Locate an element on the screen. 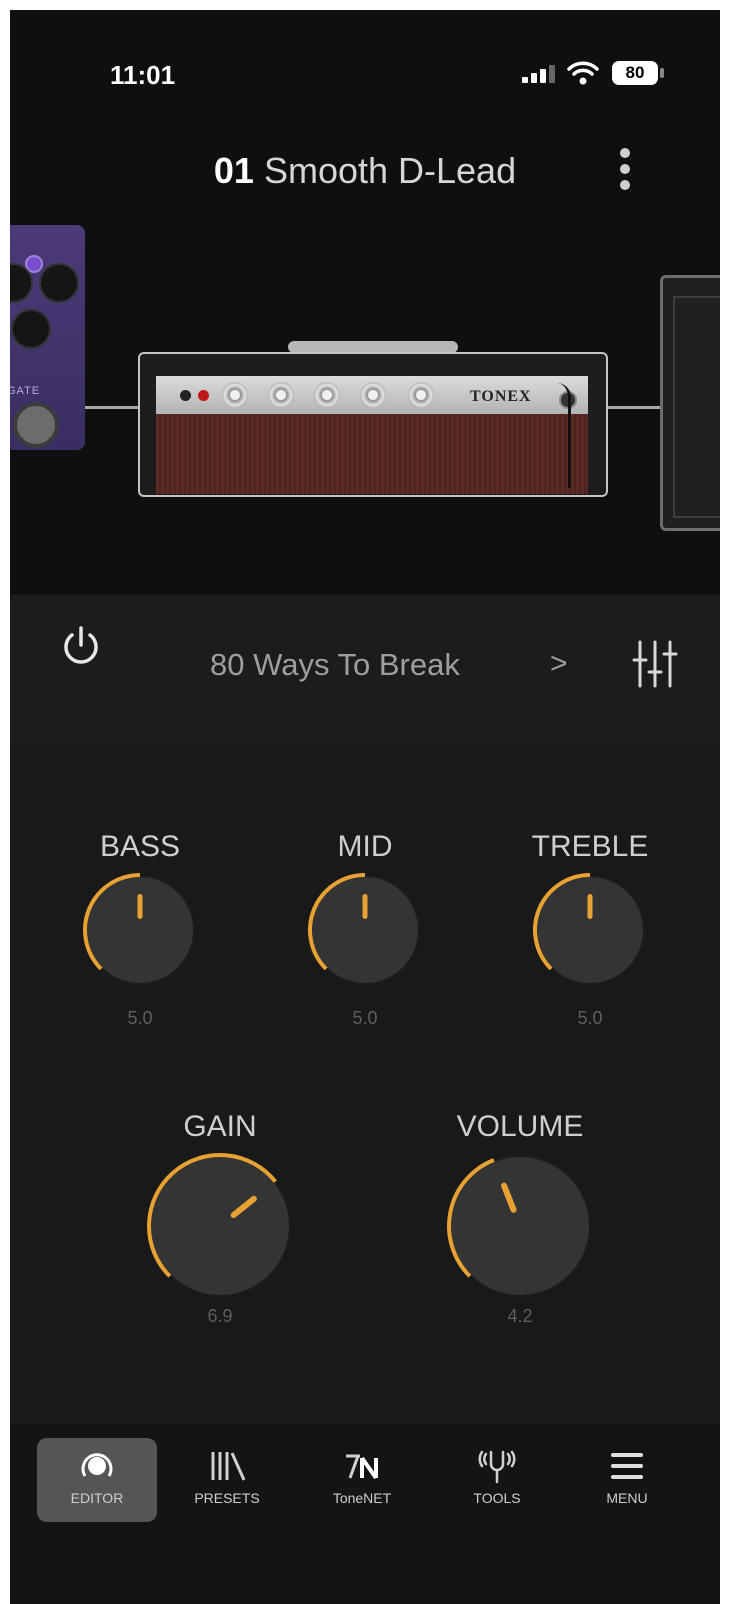  amp-grill is located at coordinates (372, 454).